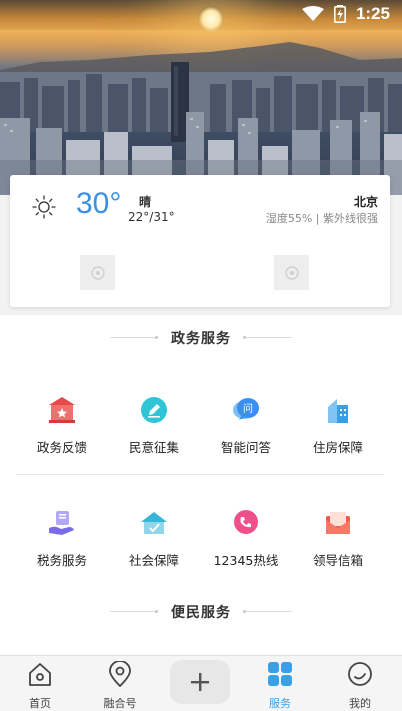 Image resolution: width=402 pixels, height=711 pixels. Describe the element at coordinates (351, 14) in the screenshot. I see `status-bar: 1:25` at that location.